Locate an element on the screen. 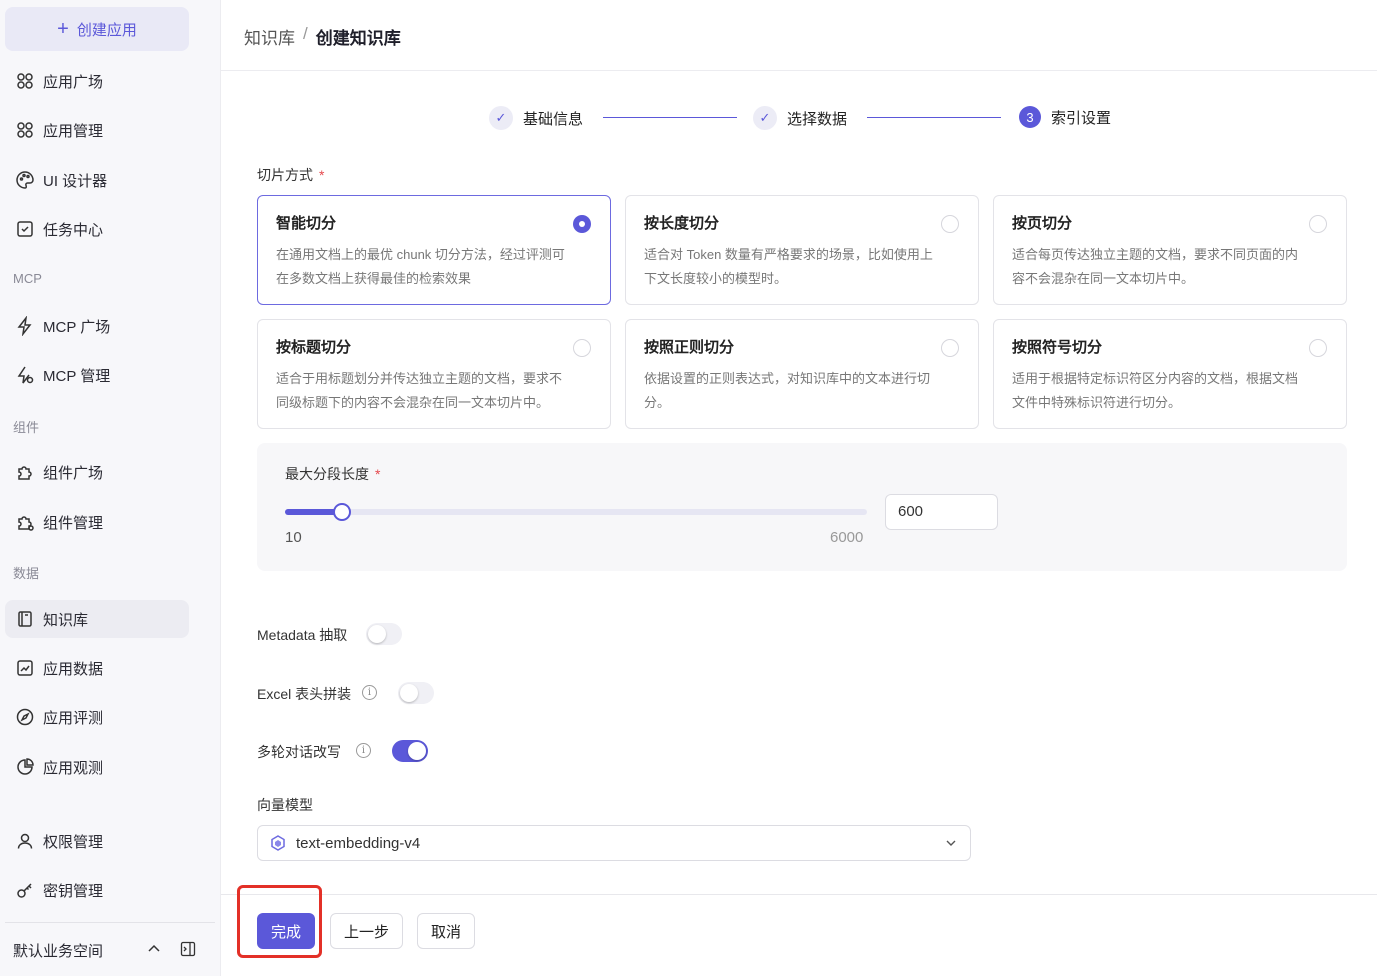  sidebar-item-mcp-manage: MCP 管理 is located at coordinates (97, 375).